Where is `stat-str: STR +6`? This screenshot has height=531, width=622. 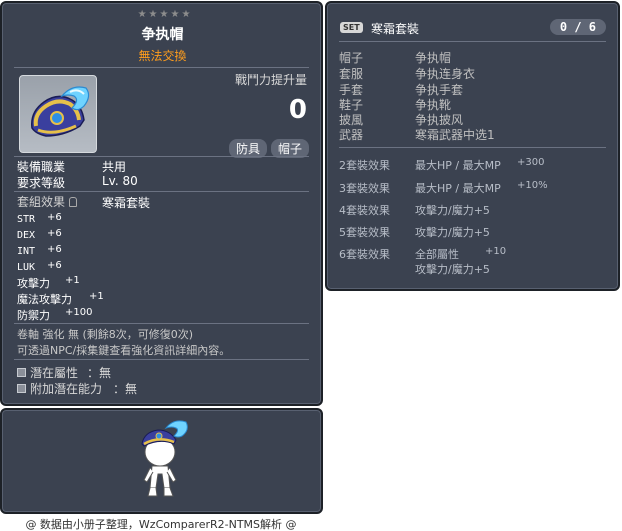
stat-str: STR +6 is located at coordinates (39, 218).